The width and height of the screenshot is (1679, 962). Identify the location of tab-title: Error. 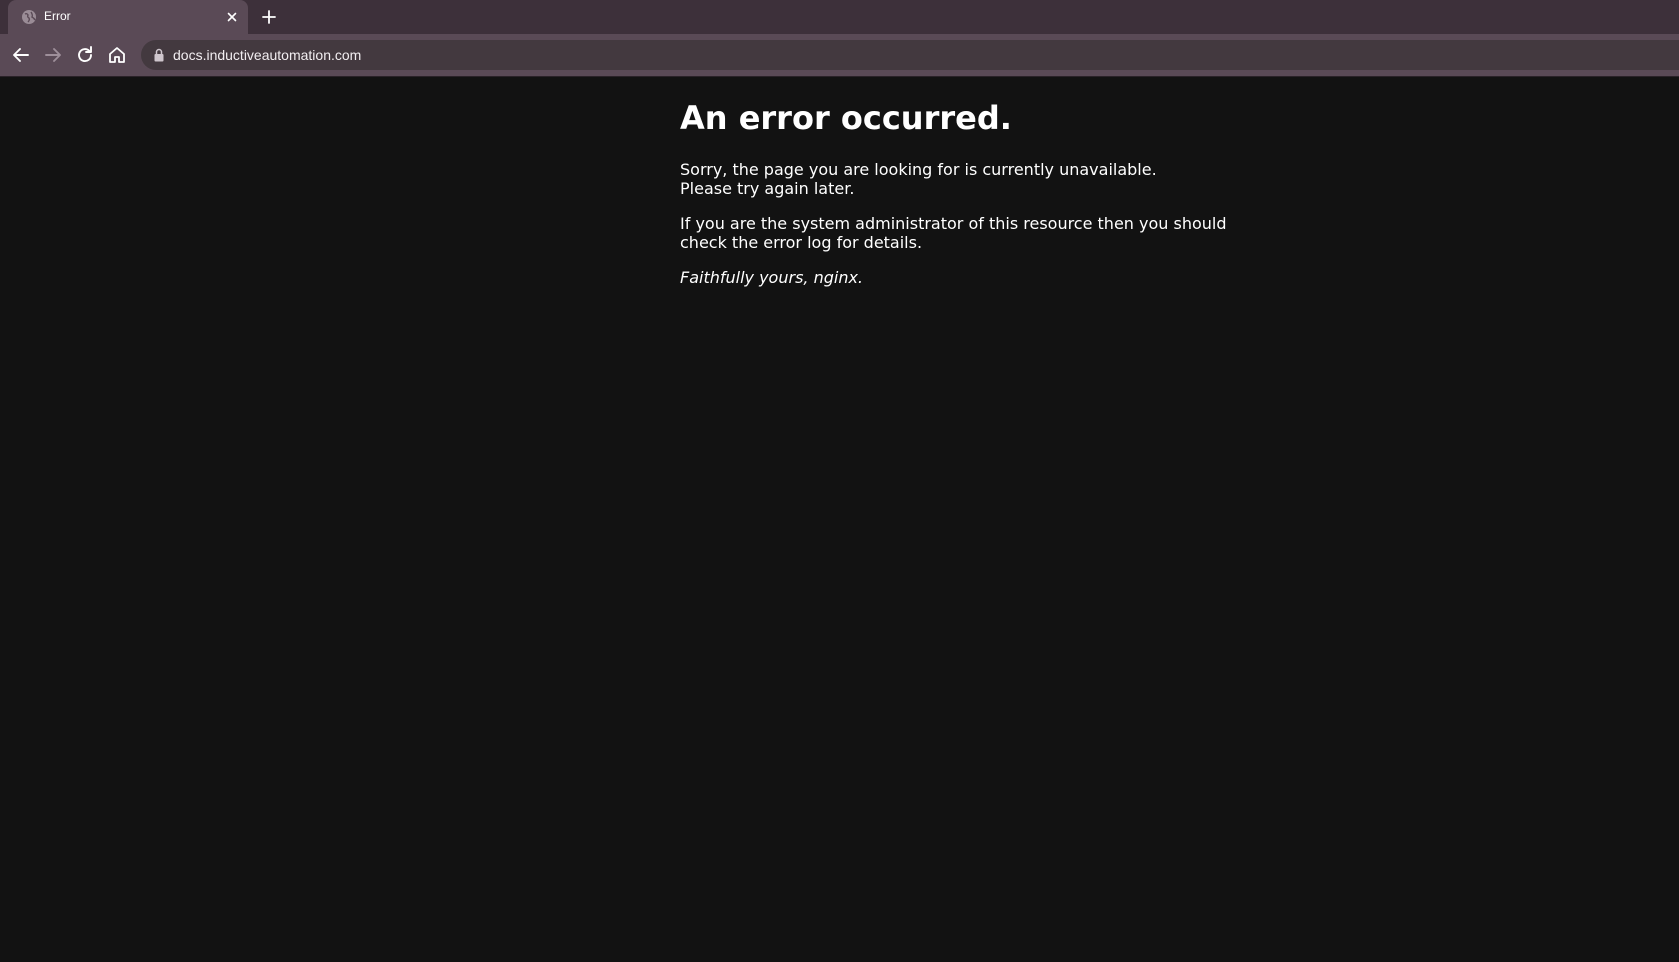
(57, 16).